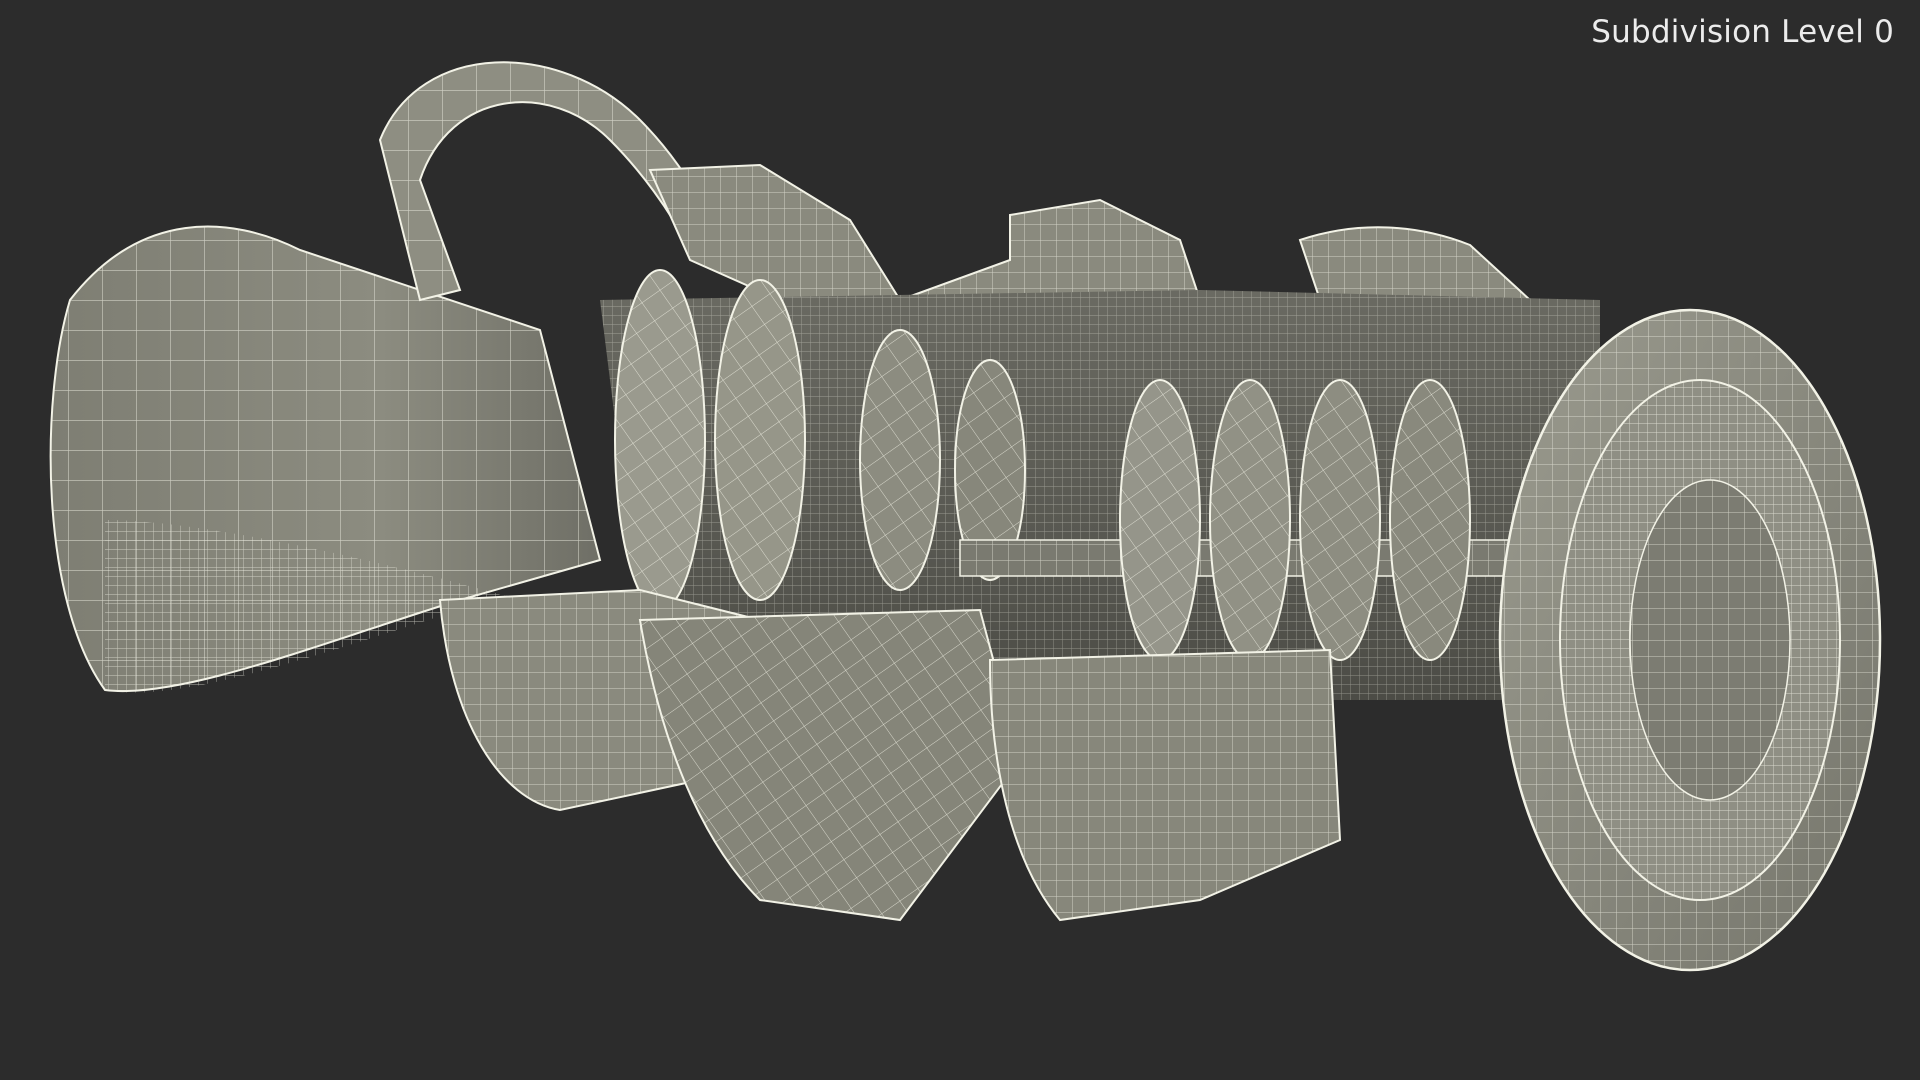 This screenshot has width=1920, height=1080. I want to click on exhaust-ring, so click(1690, 640).